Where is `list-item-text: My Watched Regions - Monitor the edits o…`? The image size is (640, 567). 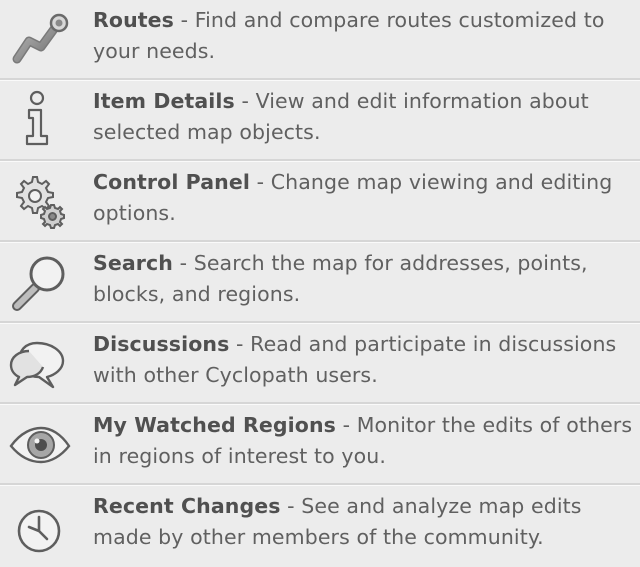
list-item-text: My Watched Regions - Monitor the edits o… is located at coordinates (365, 441).